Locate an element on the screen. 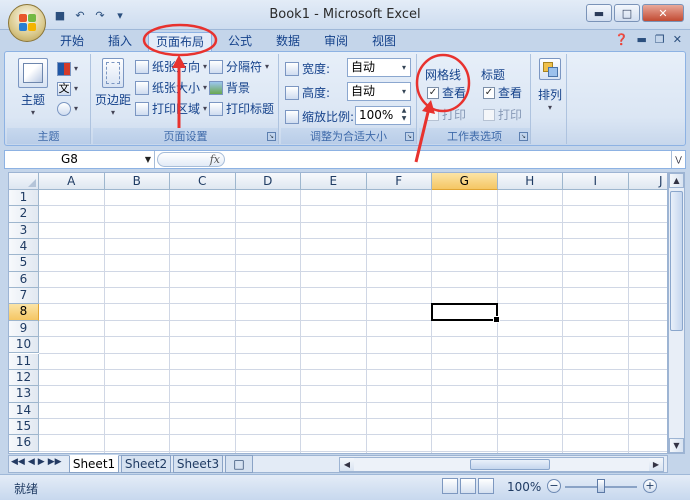  group-label-sheet-options: 工作表选项 is located at coordinates (474, 136).